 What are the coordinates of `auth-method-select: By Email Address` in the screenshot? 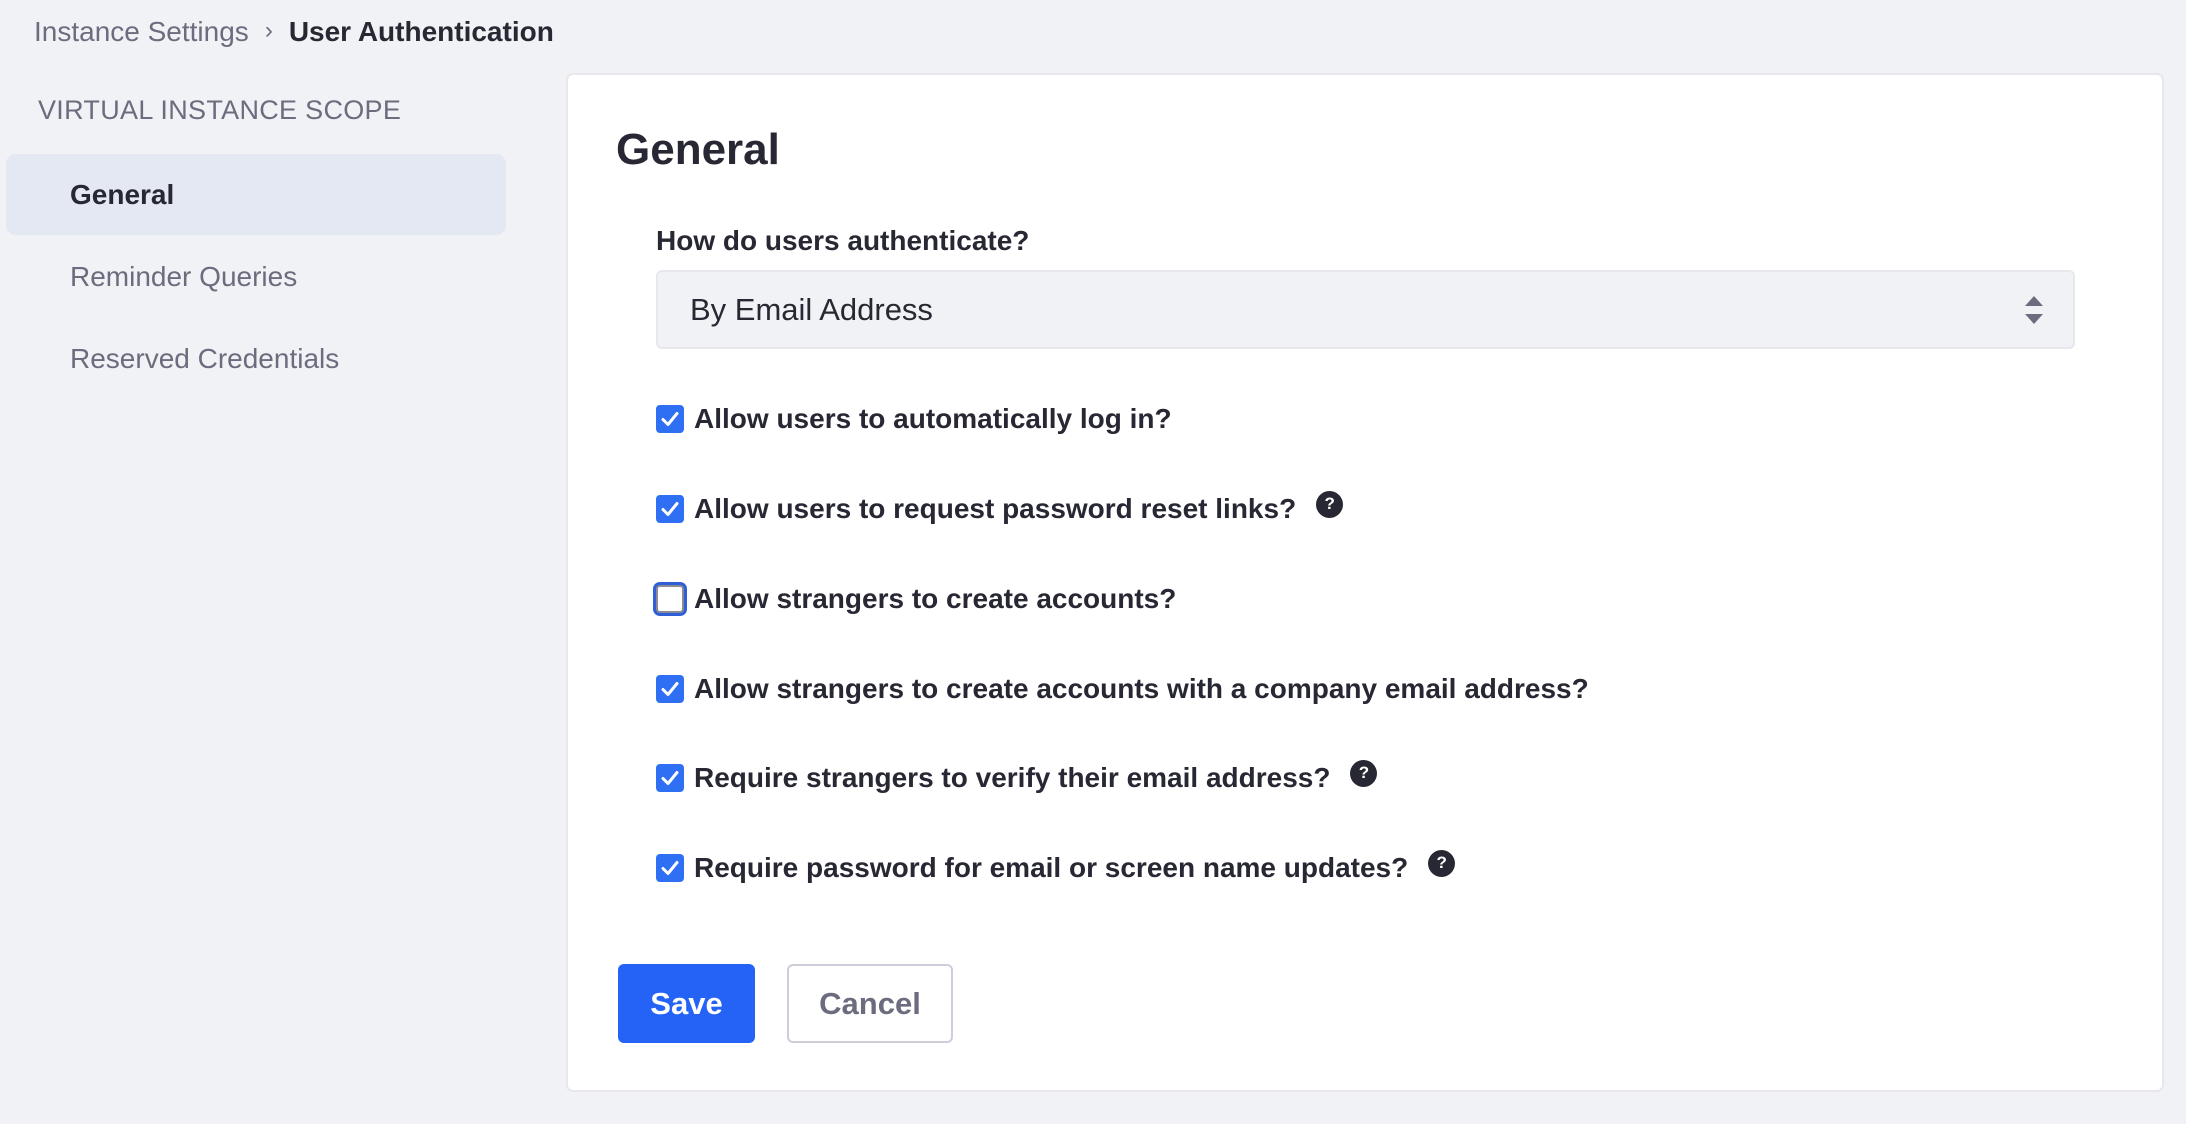 It's located at (1365, 309).